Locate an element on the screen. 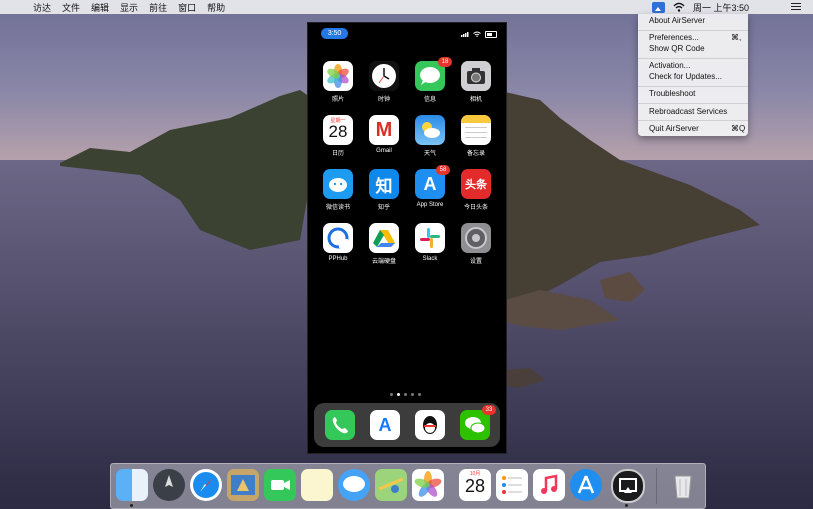  menu-item-quit: Quit AirServer ⌘Q is located at coordinates (697, 129).